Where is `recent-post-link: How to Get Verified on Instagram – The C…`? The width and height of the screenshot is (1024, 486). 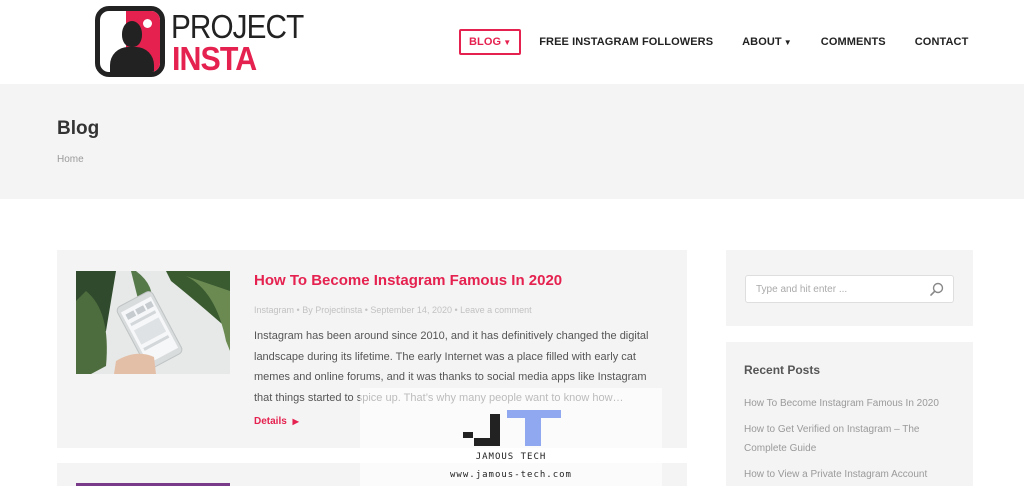
recent-post-link: How to Get Verified on Instagram – The C… is located at coordinates (854, 439).